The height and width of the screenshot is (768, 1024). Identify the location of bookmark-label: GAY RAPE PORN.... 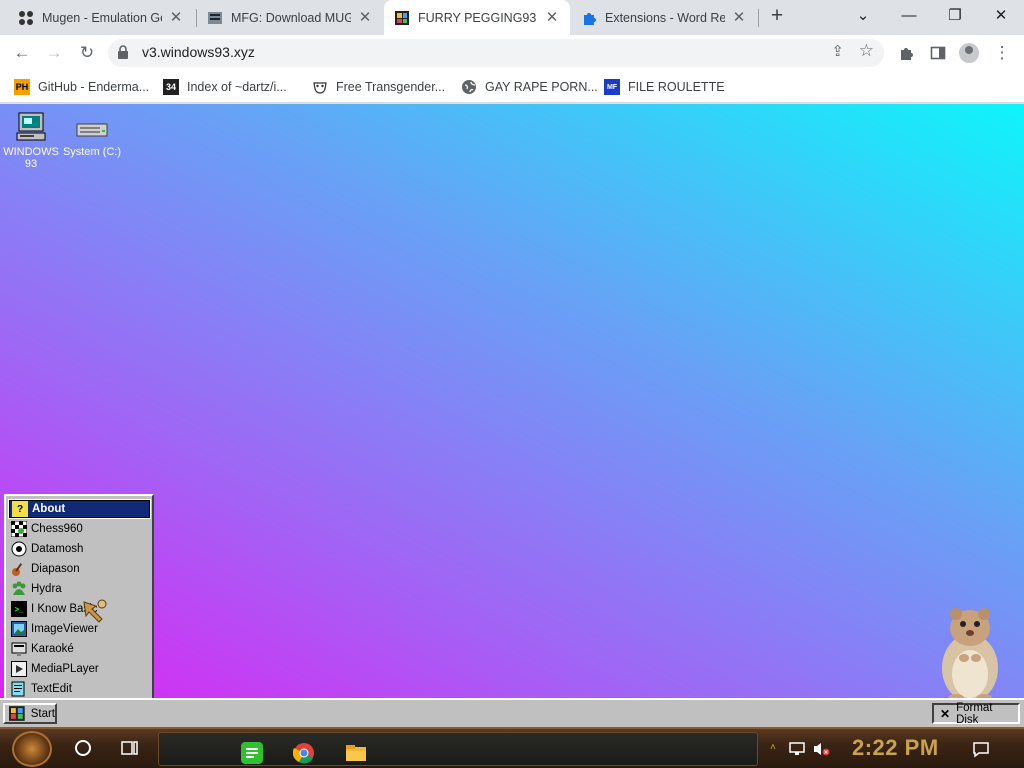
(541, 87).